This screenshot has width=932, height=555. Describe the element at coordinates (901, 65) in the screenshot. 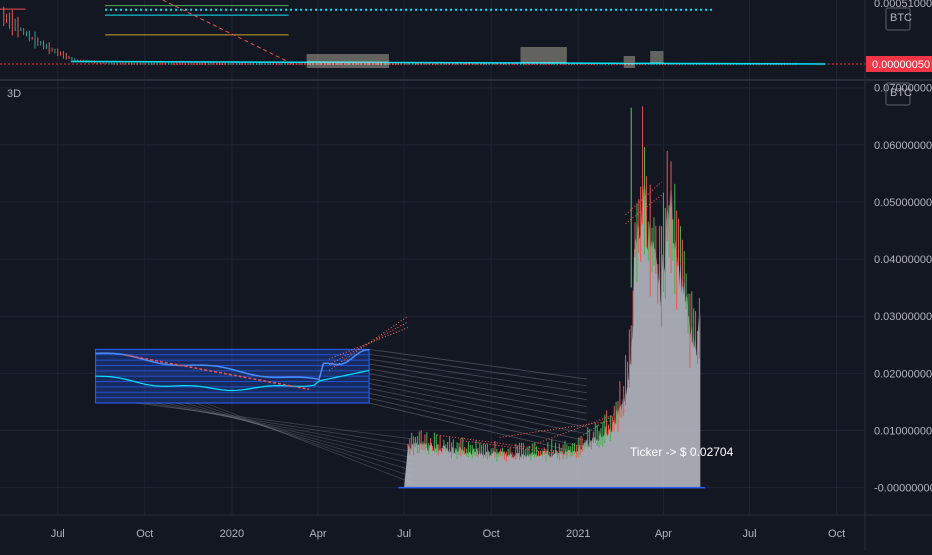

I see `current-price-label: 0.00000050` at that location.